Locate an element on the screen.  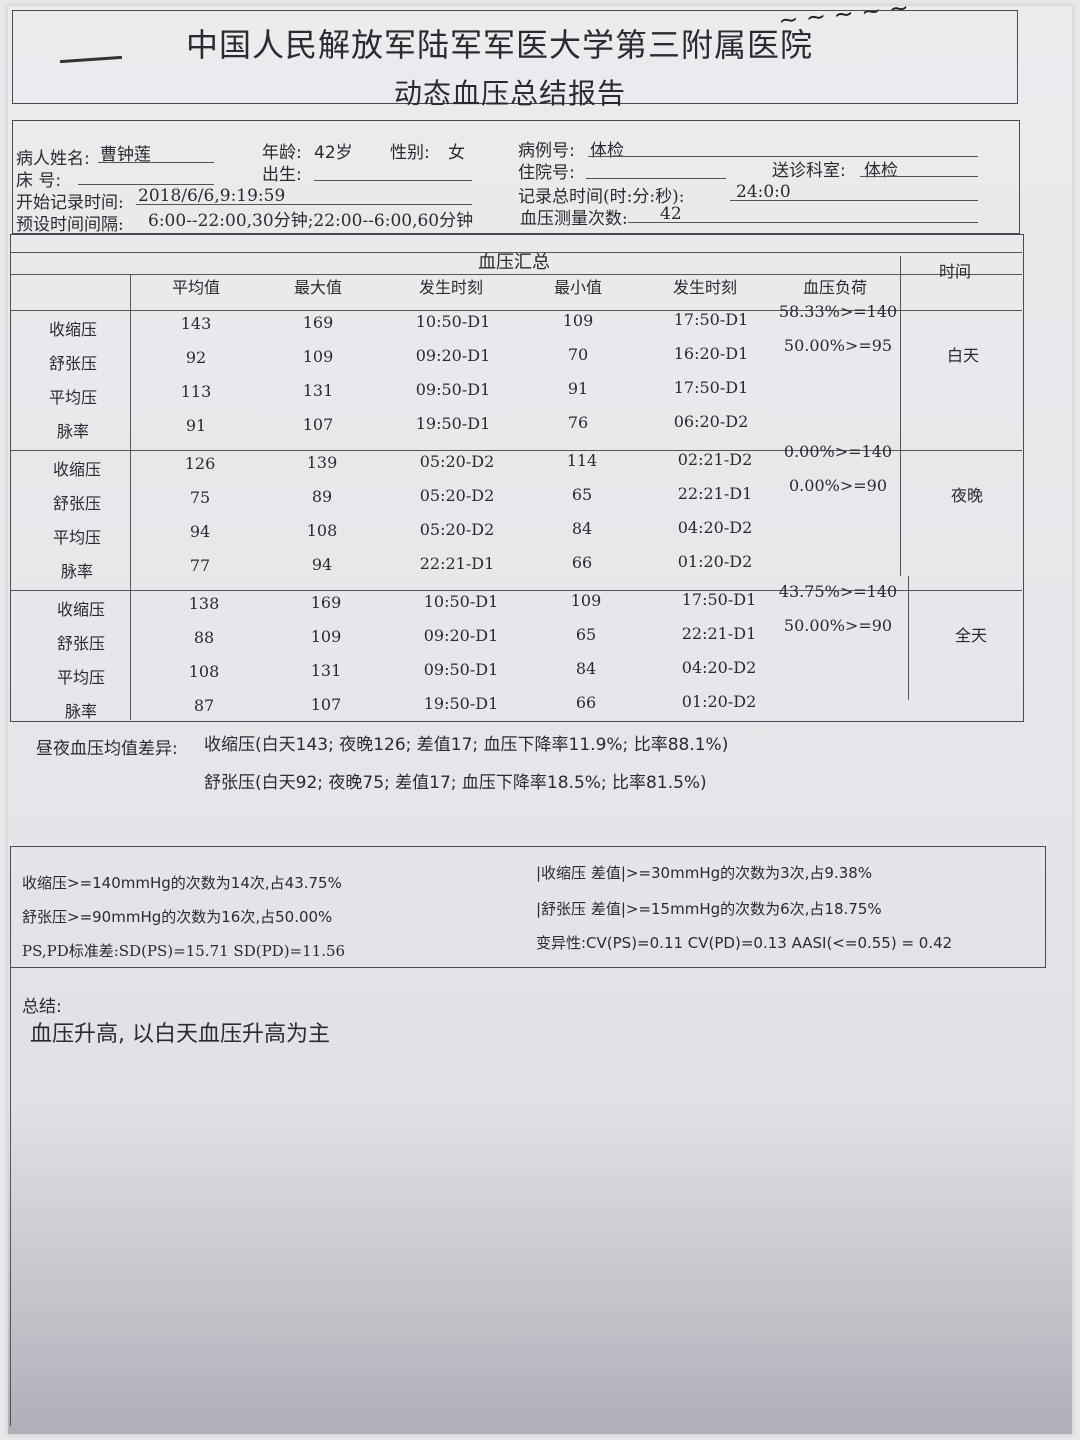
hdr-max-time: 发生时刻 is located at coordinates (450, 287).